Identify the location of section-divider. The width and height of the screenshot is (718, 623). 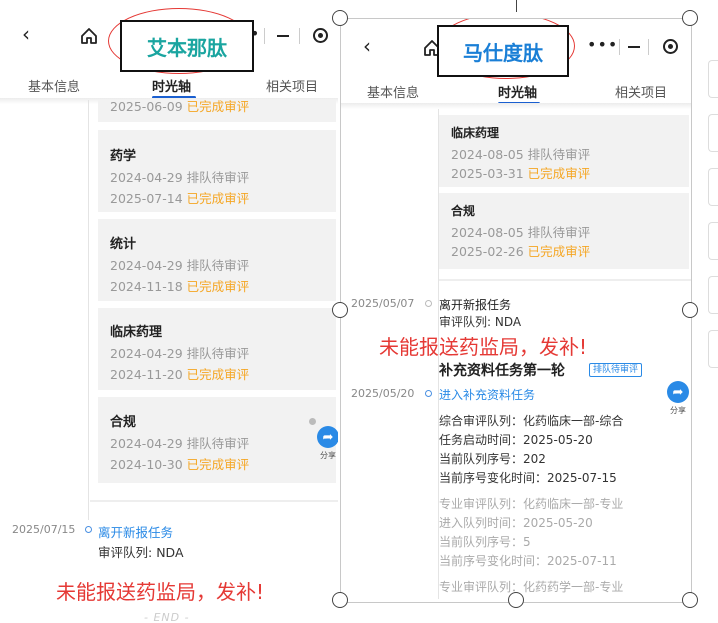
(565, 280).